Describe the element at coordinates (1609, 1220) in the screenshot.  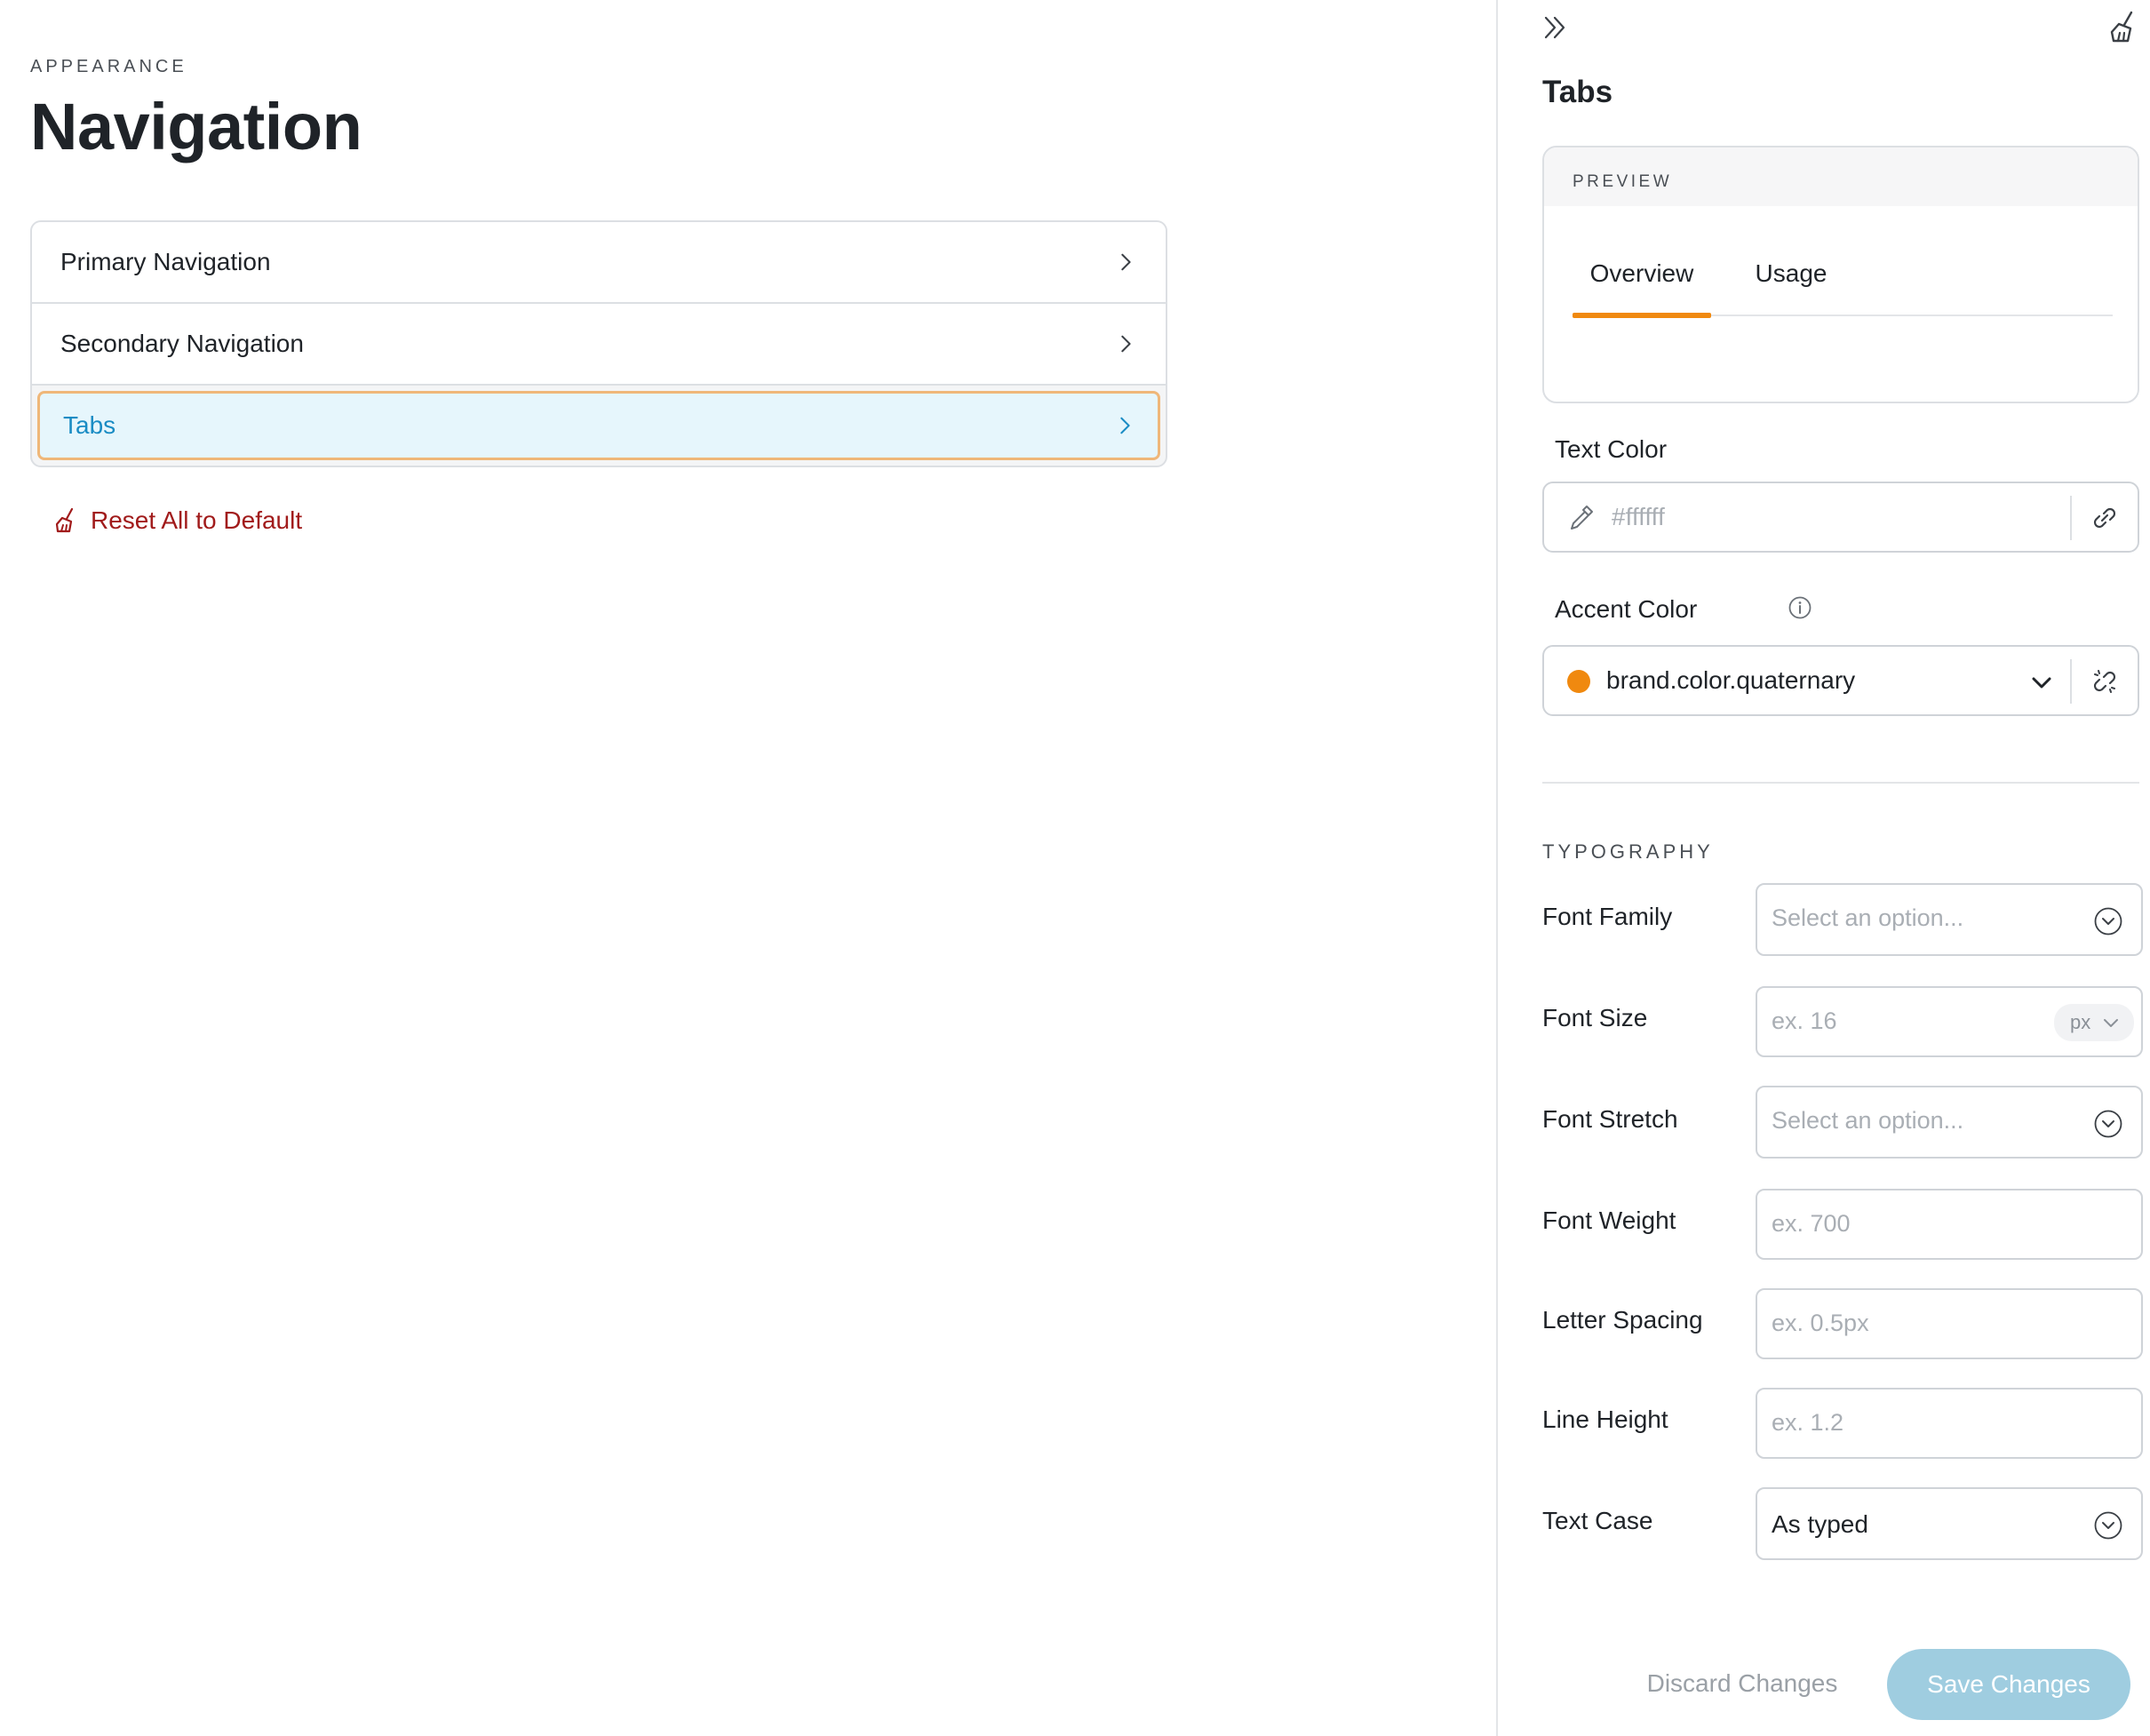
I see `font-weight-label: Font Weight` at that location.